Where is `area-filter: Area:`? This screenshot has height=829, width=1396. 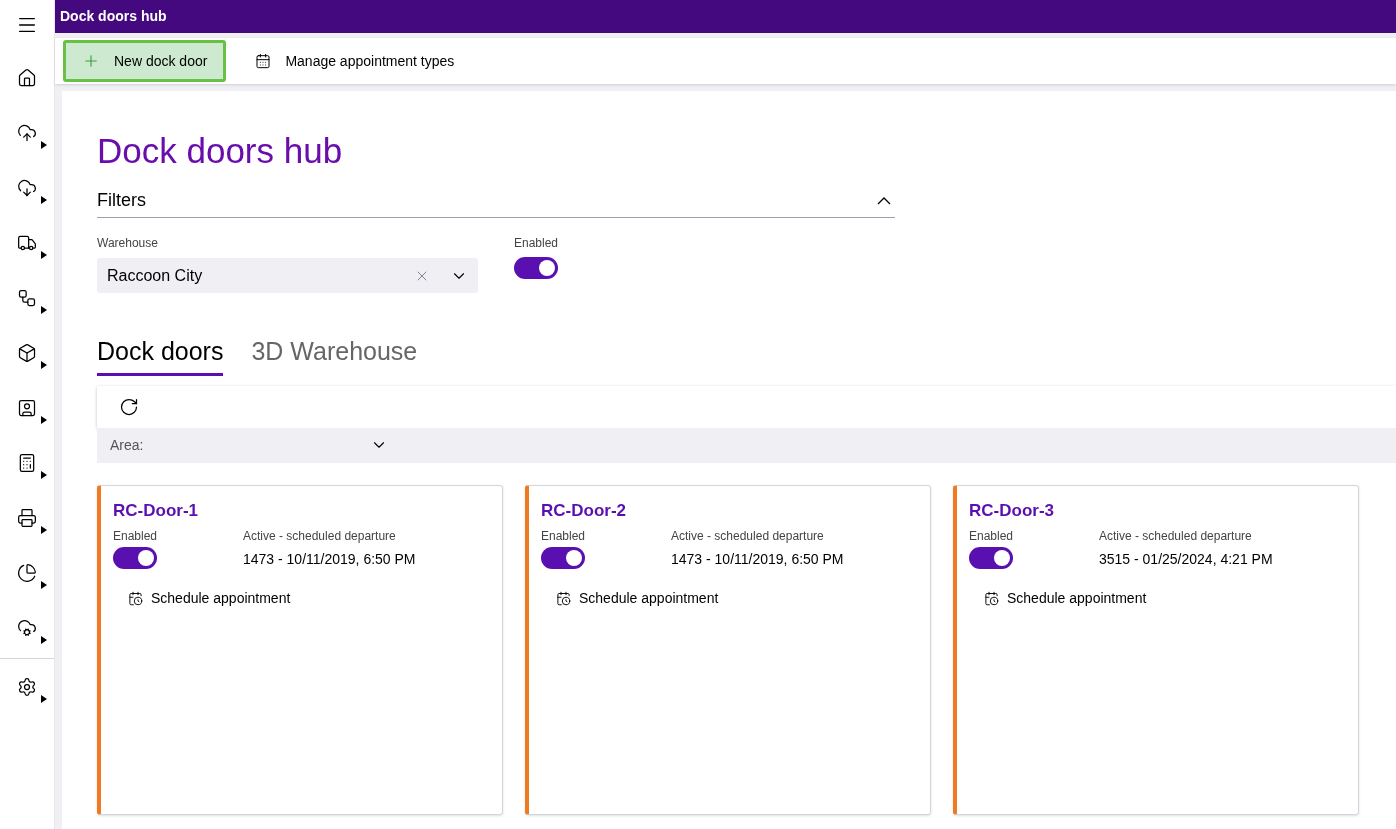 area-filter: Area: is located at coordinates (746, 445).